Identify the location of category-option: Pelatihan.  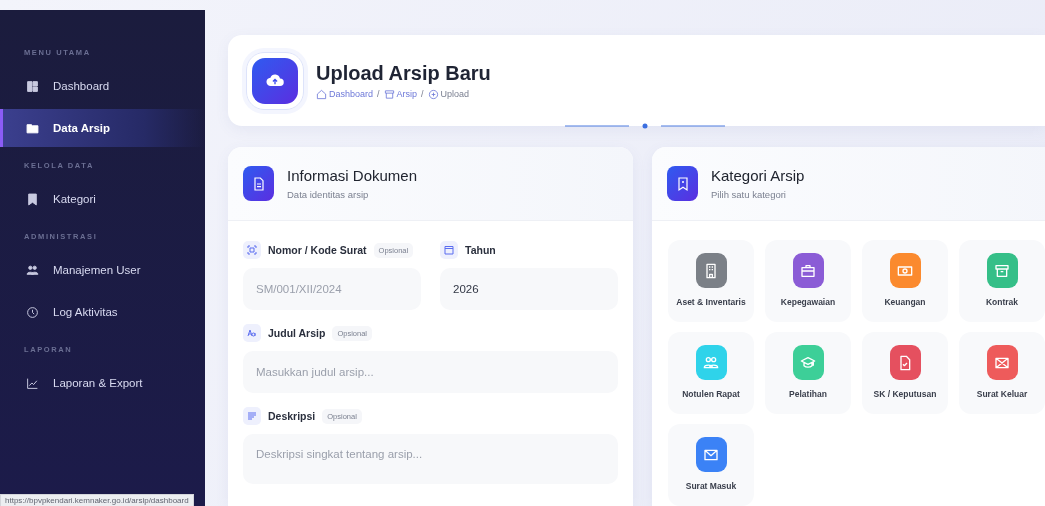
(808, 373).